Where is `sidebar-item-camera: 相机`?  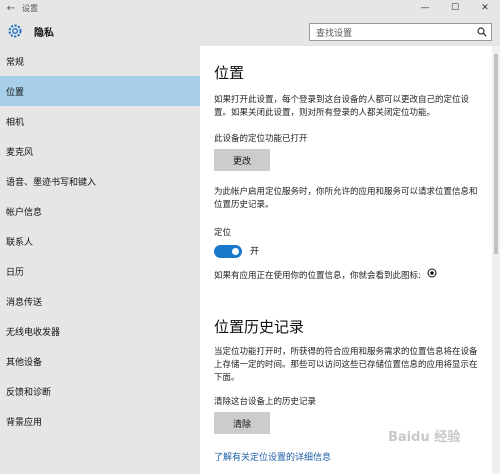
sidebar-item-camera: 相机 is located at coordinates (100, 121).